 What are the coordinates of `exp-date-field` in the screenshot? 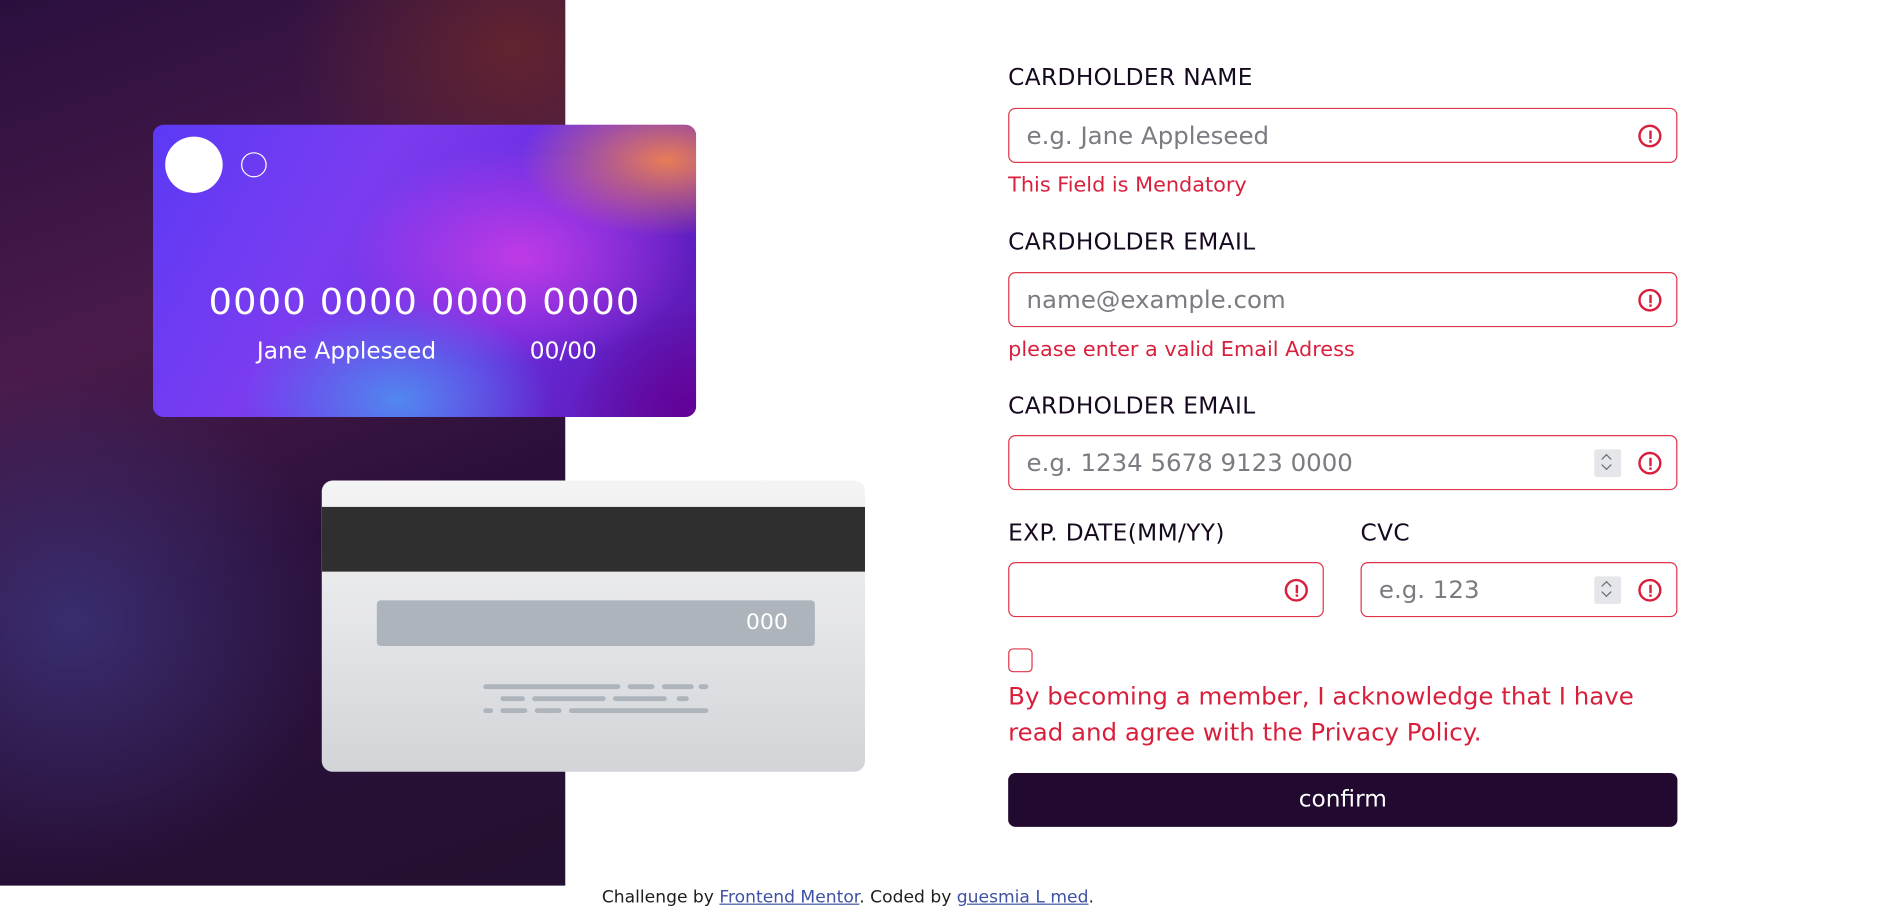 It's located at (1166, 590).